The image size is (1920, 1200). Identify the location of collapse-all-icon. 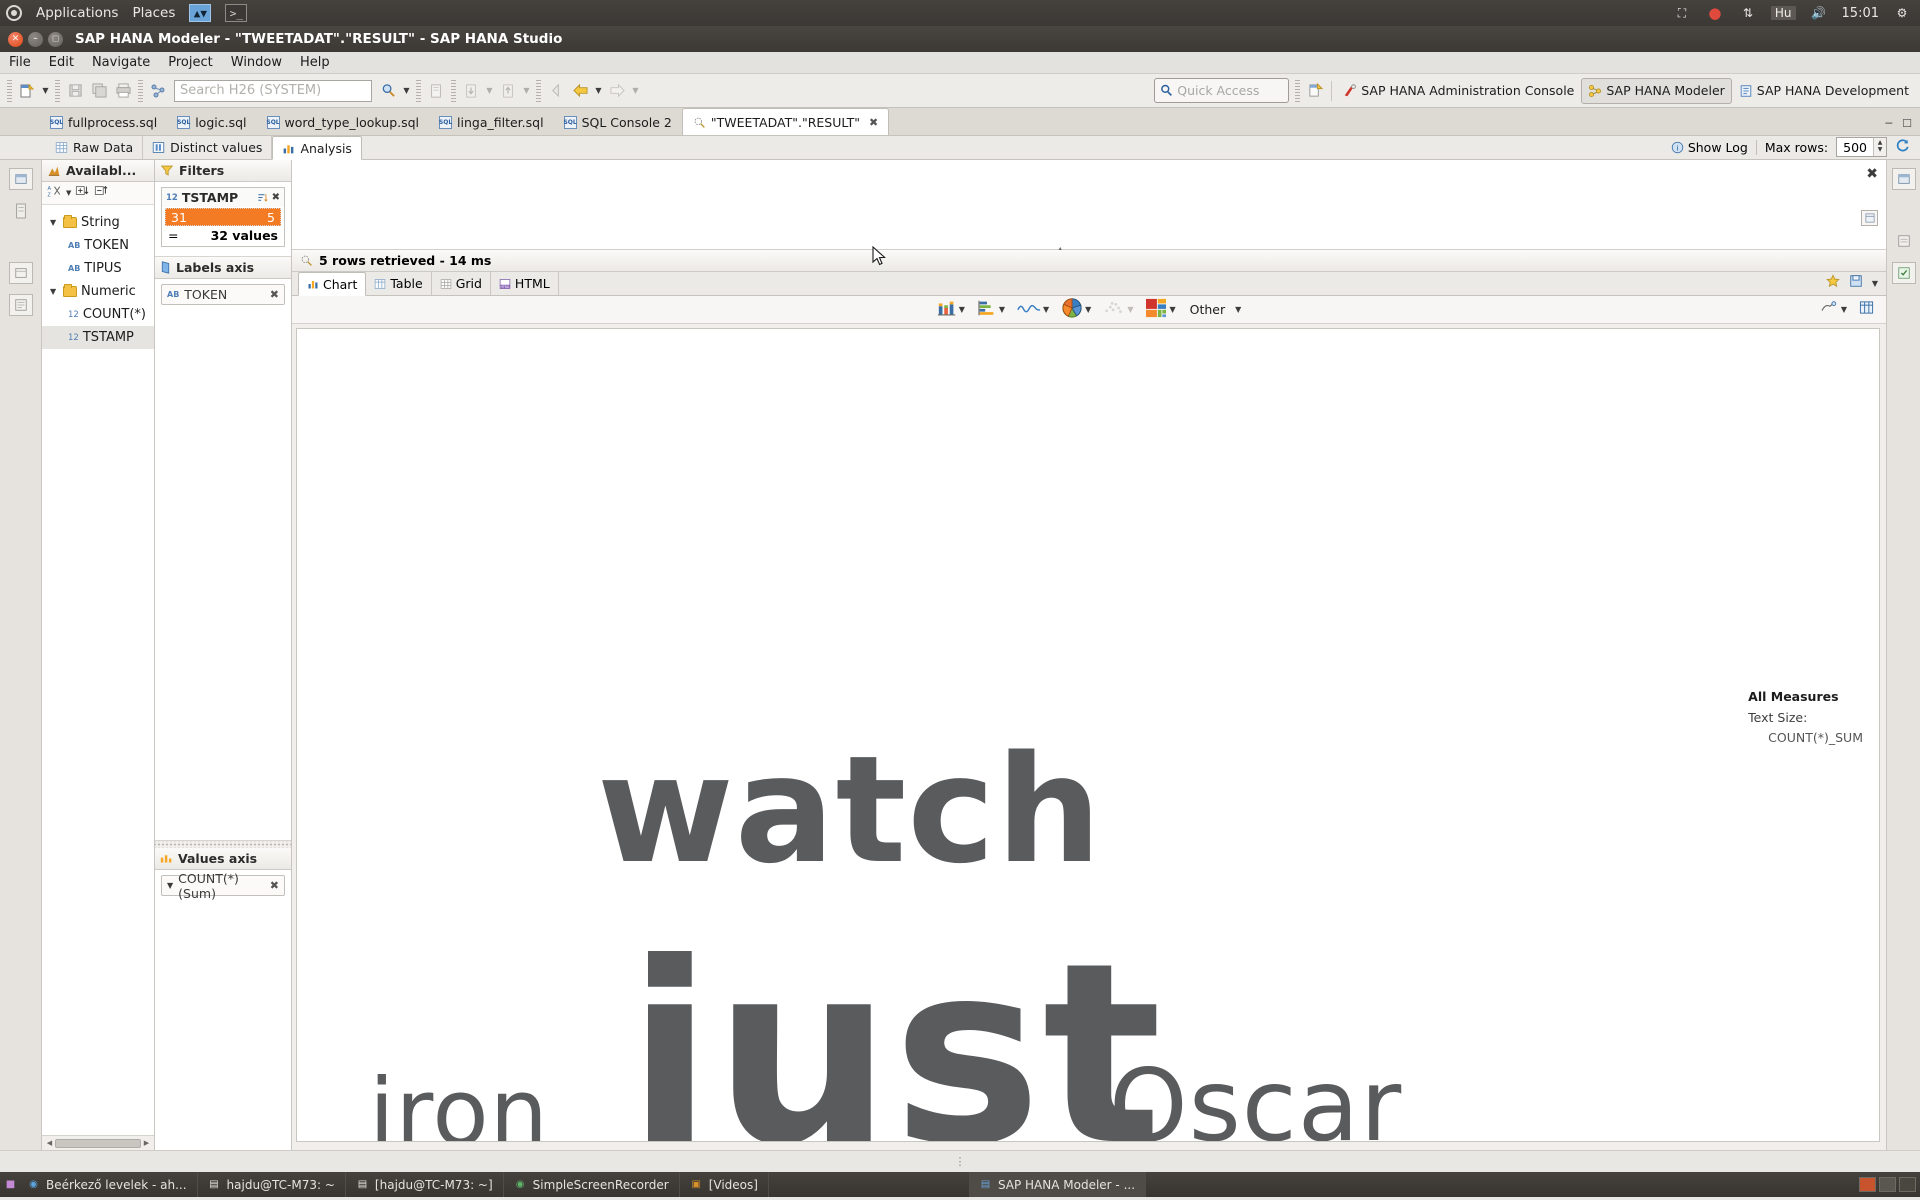
(101, 193).